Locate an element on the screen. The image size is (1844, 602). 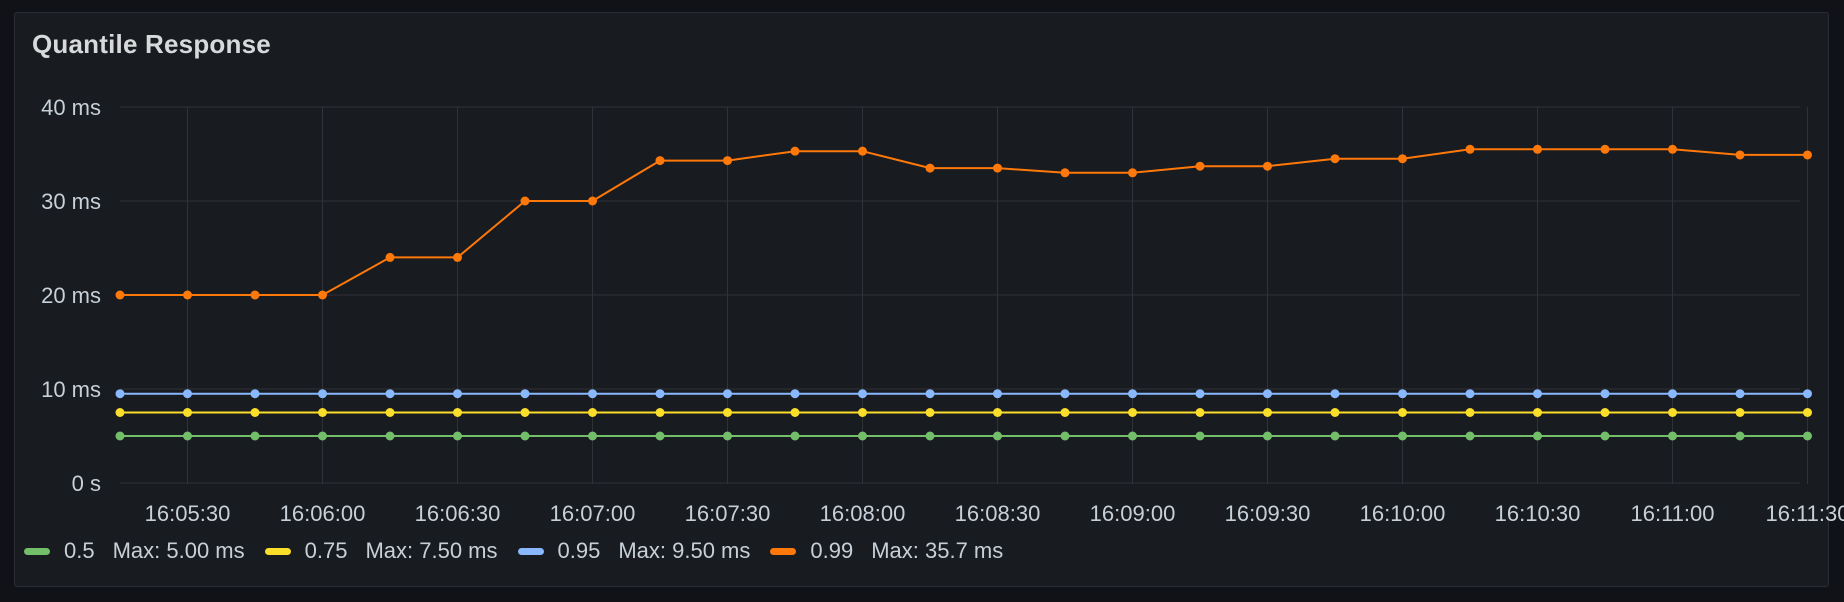
legend-item: 0.75 Max: 7.50 ms is located at coordinates (381, 551).